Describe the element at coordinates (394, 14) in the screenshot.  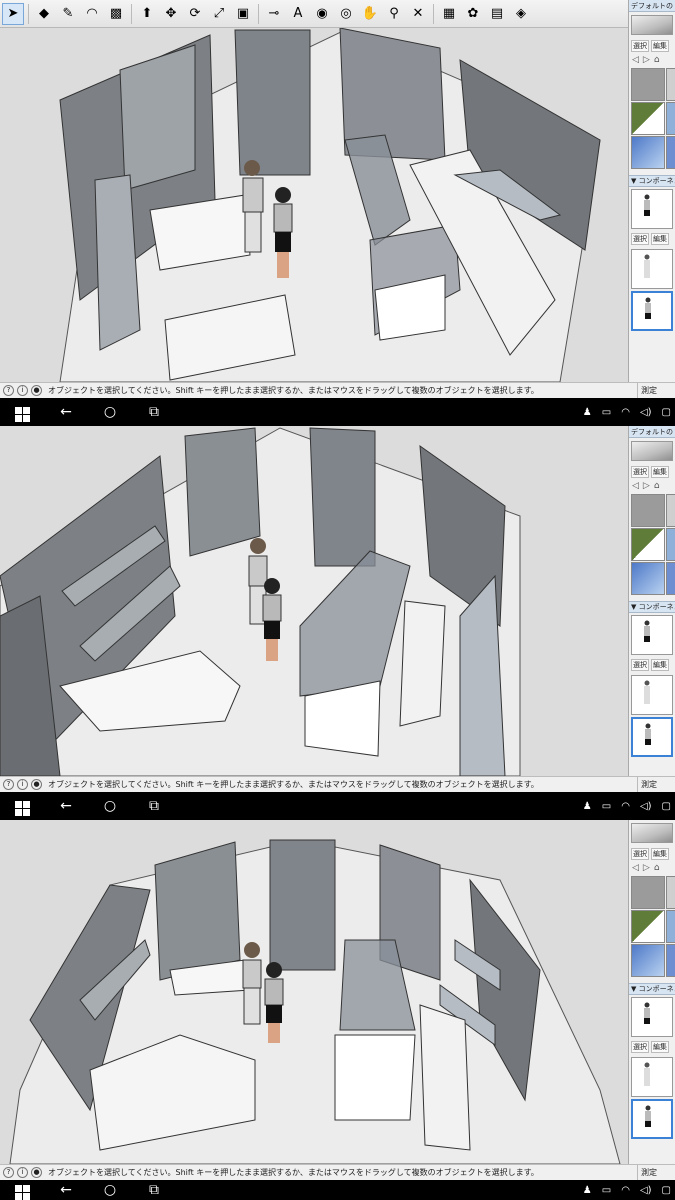
I see `zoom-tool: ⚲` at that location.